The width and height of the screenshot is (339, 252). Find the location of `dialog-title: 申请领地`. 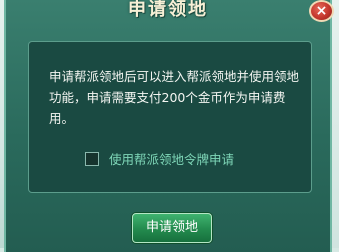

dialog-title: 申请领地 is located at coordinates (168, 10).